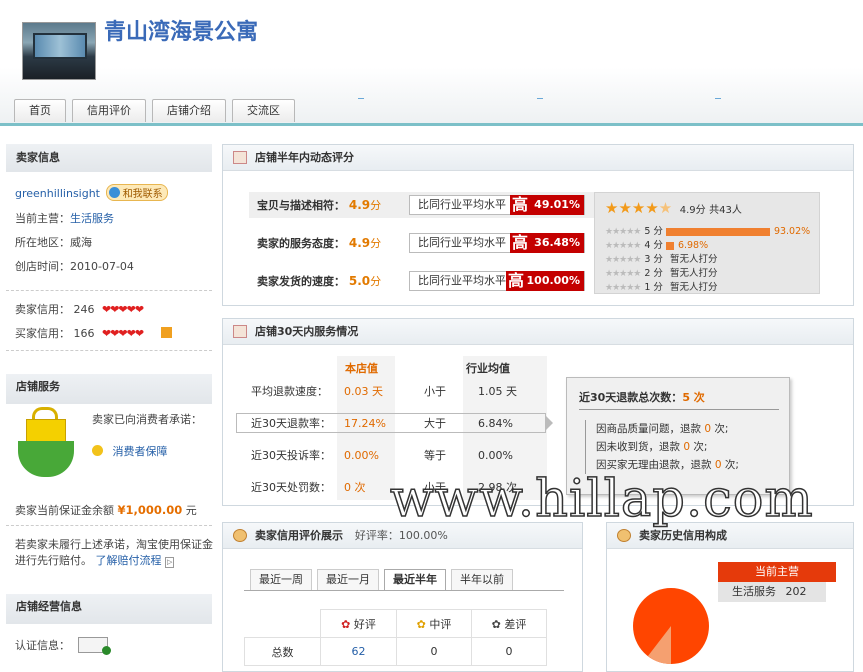 This screenshot has width=863, height=672. I want to click on deposit-label: 卖家当前保证金余额, so click(64, 510).